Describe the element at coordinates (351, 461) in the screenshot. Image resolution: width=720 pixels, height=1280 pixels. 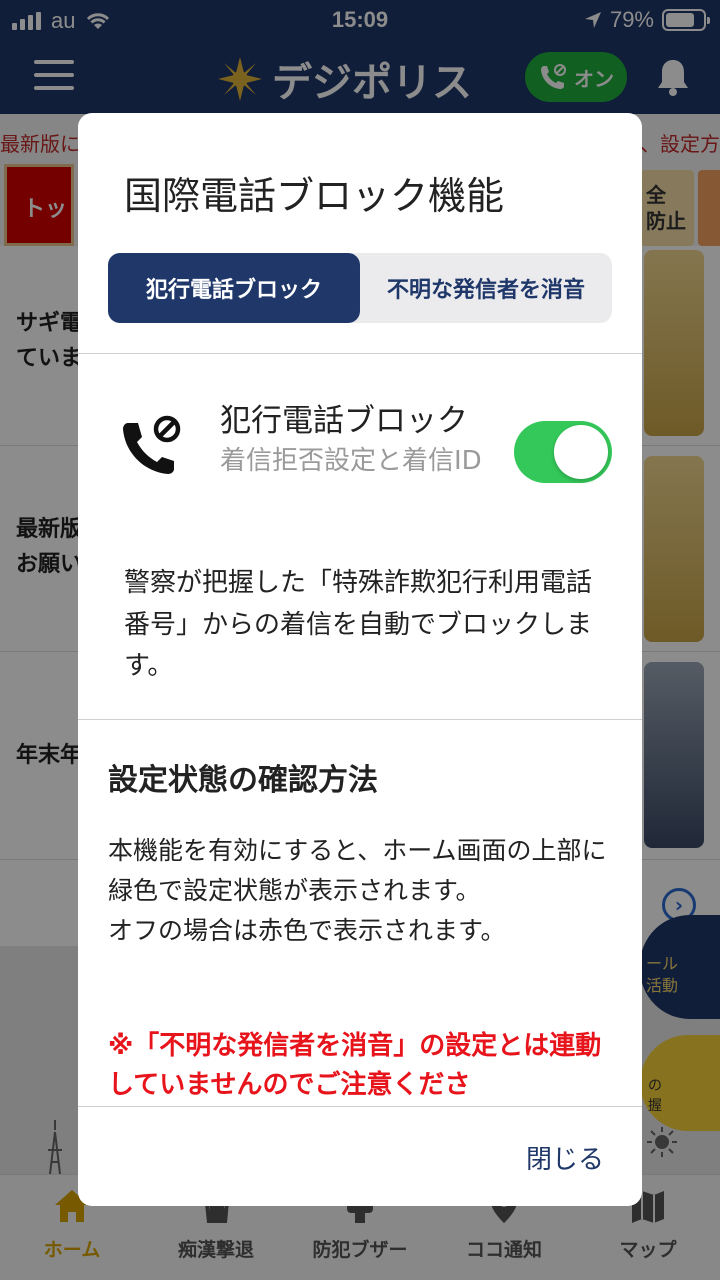
I see `row-subtitle: 着信拒否設定と着信ID` at that location.